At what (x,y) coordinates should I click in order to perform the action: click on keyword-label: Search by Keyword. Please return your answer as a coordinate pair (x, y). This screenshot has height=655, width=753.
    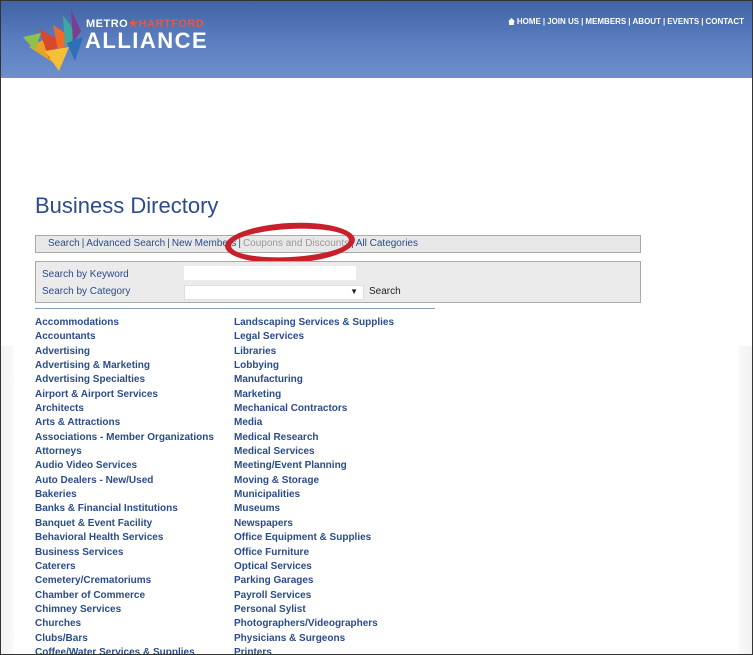
    Looking at the image, I should click on (85, 274).